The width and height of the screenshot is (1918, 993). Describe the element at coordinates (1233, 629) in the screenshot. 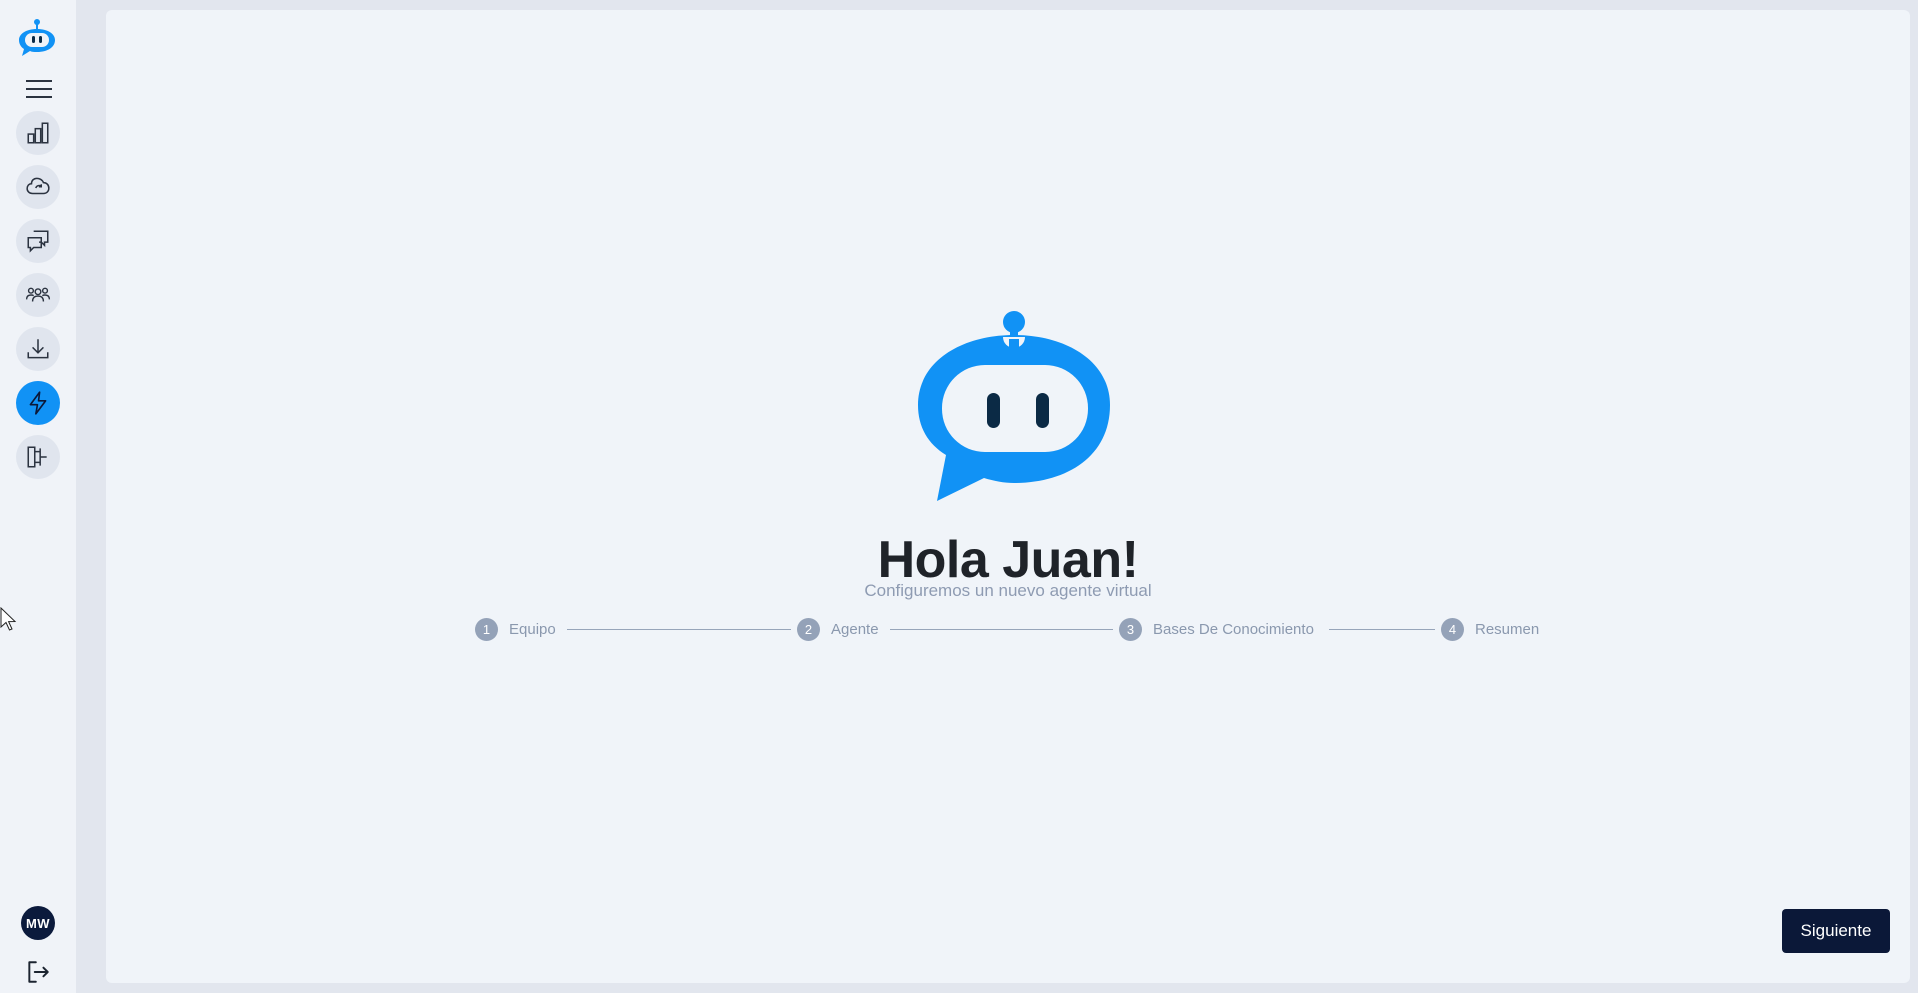

I see `step-label: Bases De Conocimiento` at that location.